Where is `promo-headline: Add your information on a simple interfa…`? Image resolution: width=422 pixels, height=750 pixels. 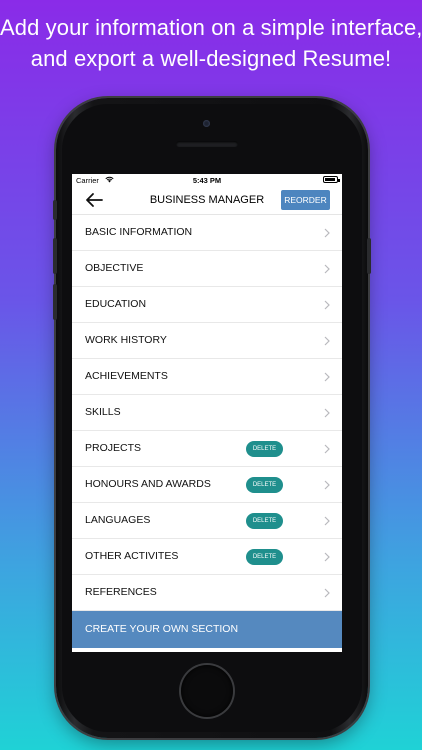
promo-headline: Add your information on a simple interfa… is located at coordinates (211, 43).